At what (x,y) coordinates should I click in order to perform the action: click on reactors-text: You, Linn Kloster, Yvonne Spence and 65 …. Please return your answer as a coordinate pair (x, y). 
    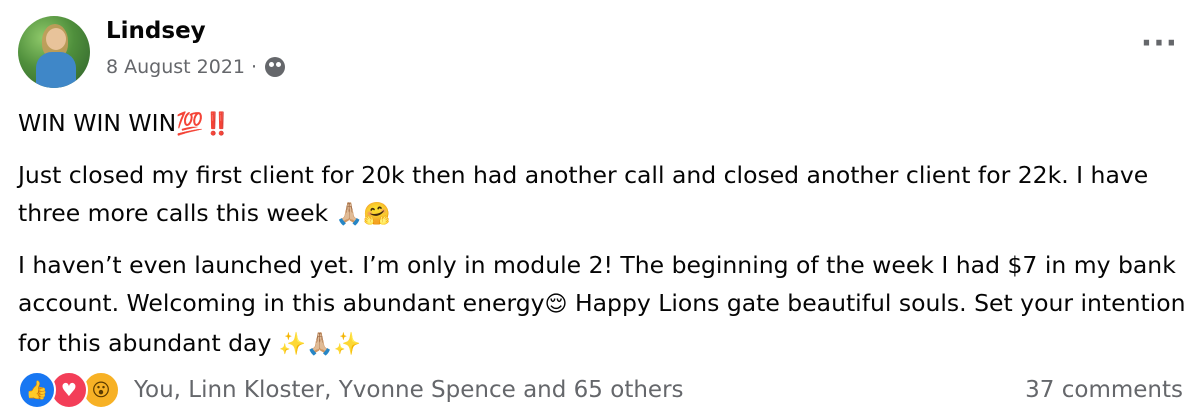
    Looking at the image, I should click on (409, 390).